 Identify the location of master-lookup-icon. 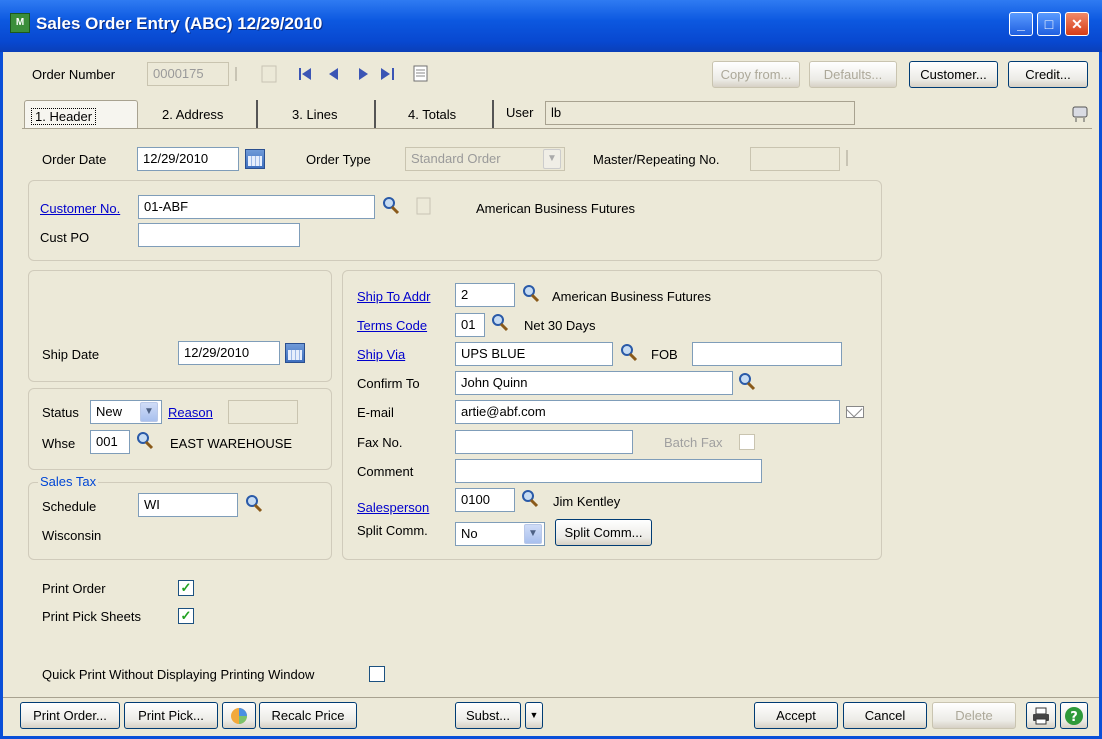
(847, 158).